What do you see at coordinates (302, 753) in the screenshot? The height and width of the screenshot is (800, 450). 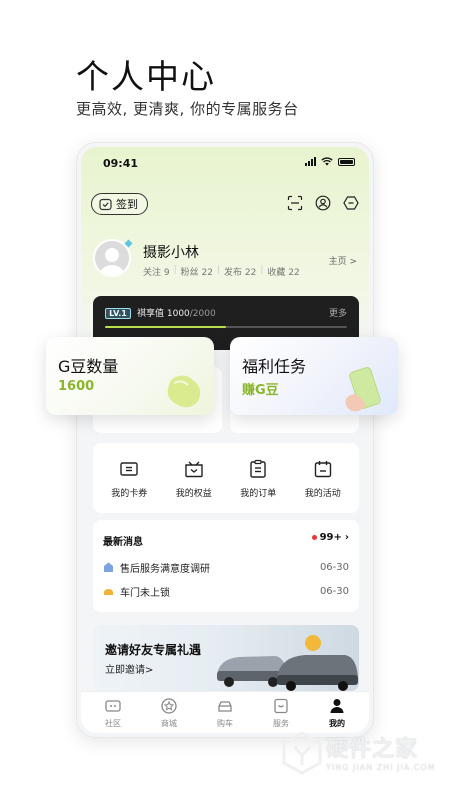 I see `watermark-logo-icon` at bounding box center [302, 753].